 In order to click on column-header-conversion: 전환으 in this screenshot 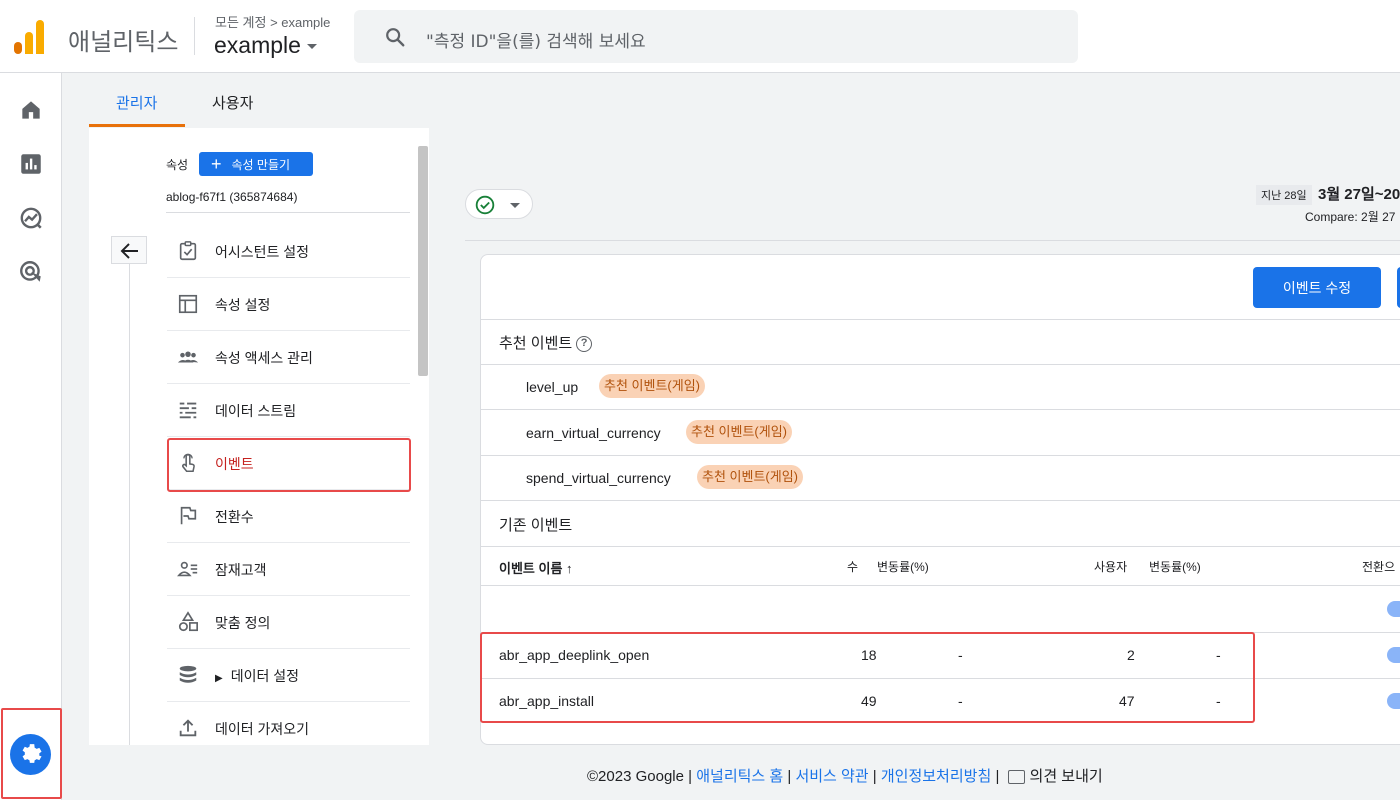, I will do `click(1378, 566)`.